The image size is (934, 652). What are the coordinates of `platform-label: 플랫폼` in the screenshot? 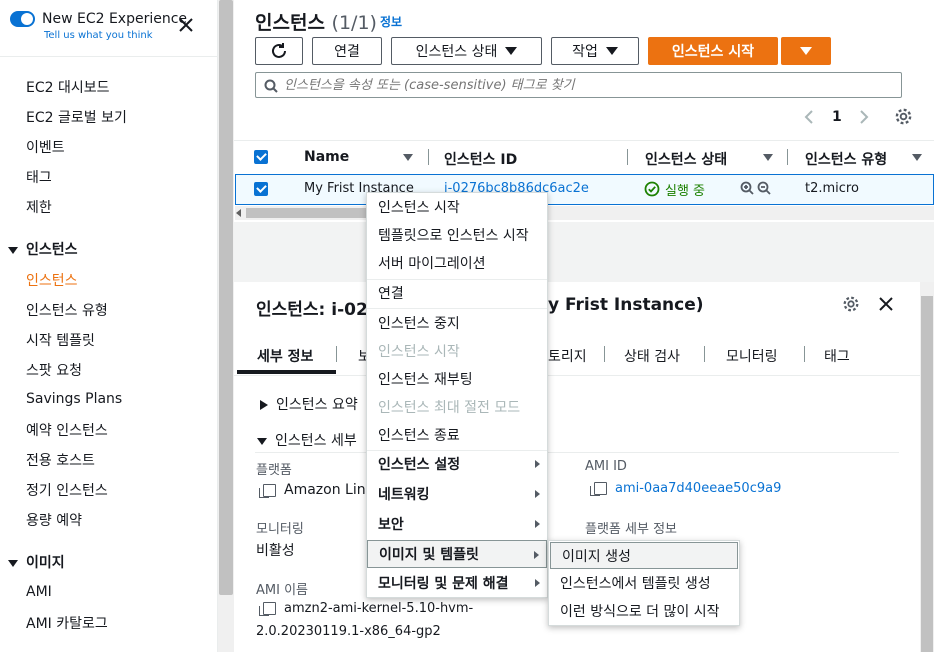 It's located at (274, 470).